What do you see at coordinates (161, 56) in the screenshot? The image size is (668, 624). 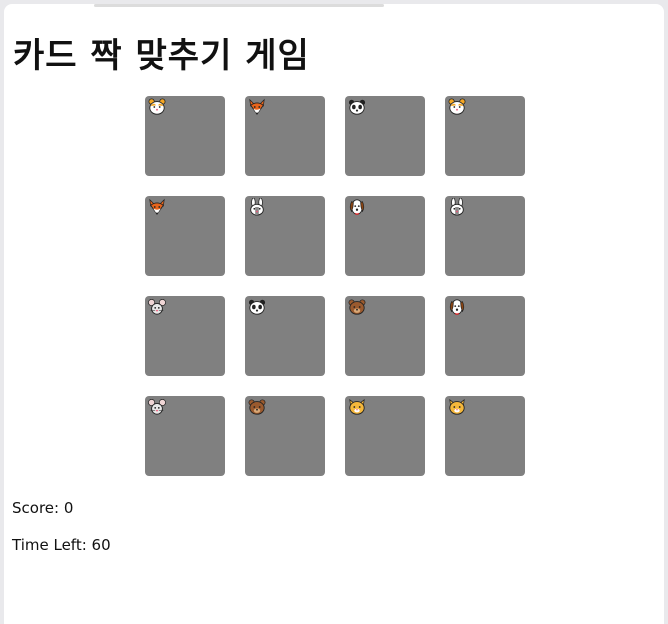 I see `game-title: 카드 짝 맞추기 게임` at bounding box center [161, 56].